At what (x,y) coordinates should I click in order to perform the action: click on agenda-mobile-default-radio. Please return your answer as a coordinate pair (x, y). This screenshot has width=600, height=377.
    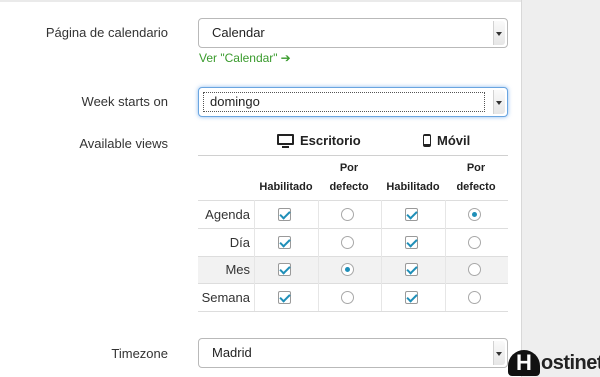
    Looking at the image, I should click on (474, 214).